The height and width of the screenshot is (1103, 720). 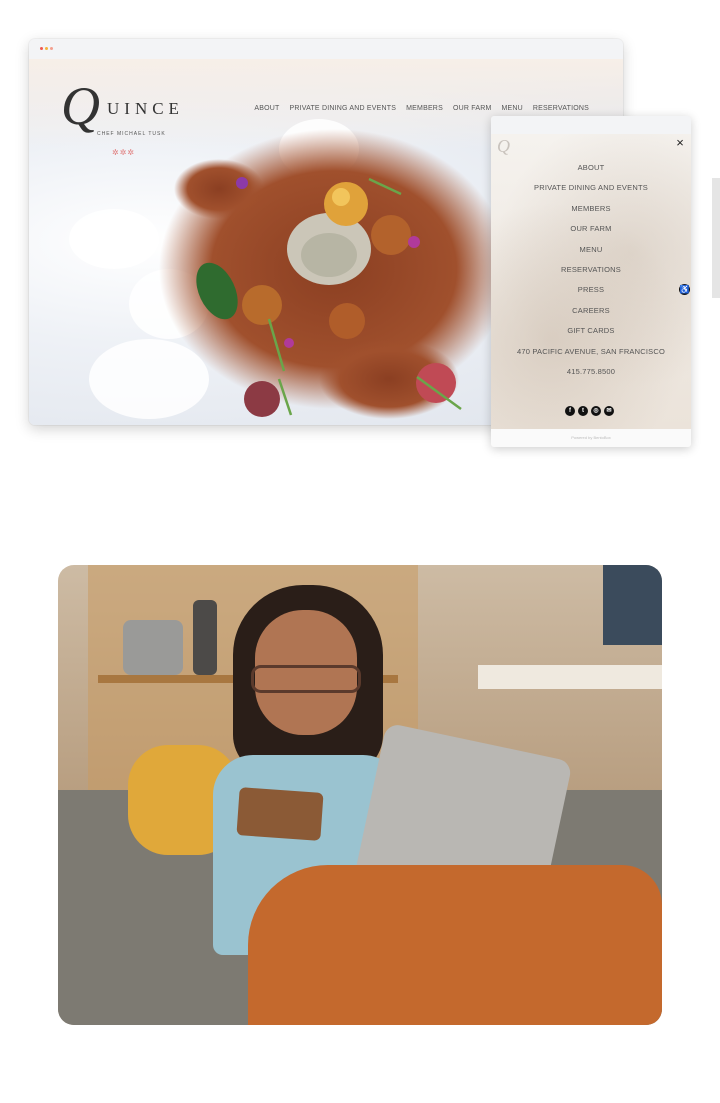 What do you see at coordinates (503, 146) in the screenshot?
I see `mobile-logo: Q` at bounding box center [503, 146].